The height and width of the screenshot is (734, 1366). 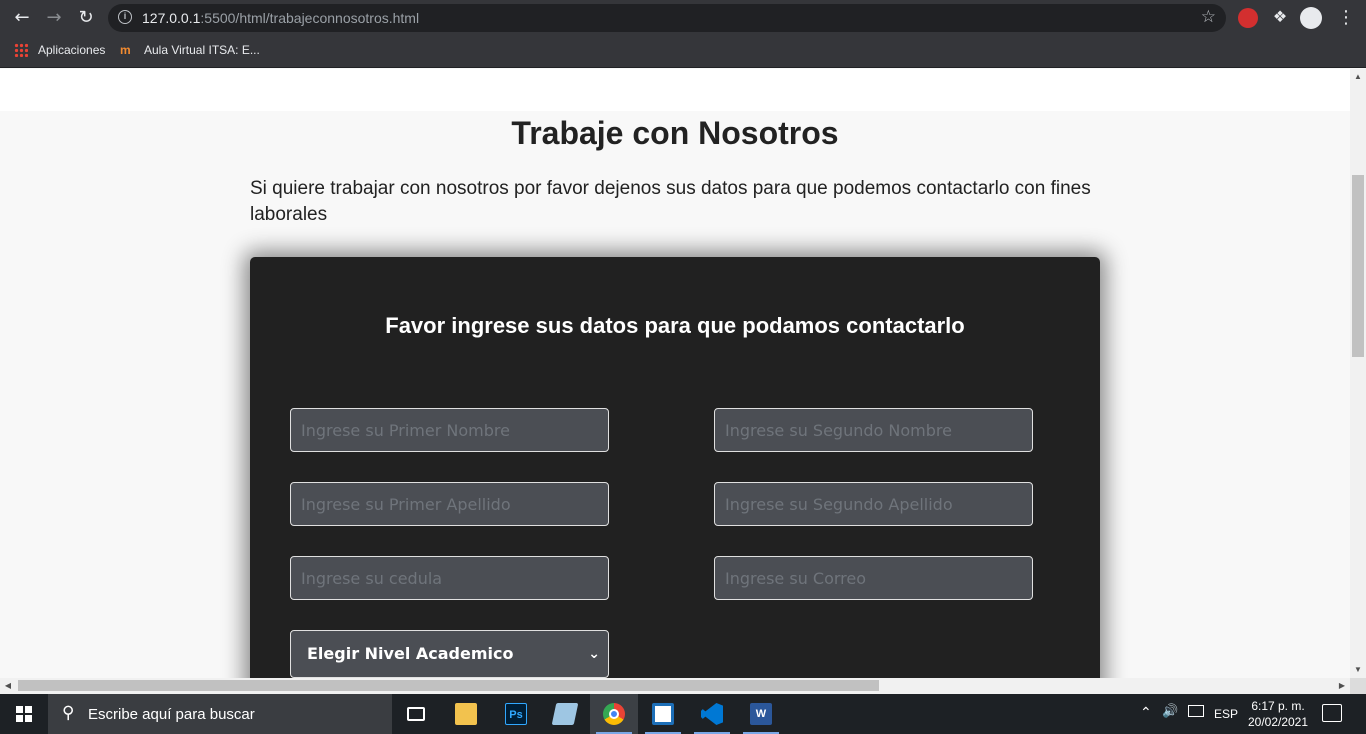 What do you see at coordinates (873, 430) in the screenshot?
I see `segundo-nombre-input` at bounding box center [873, 430].